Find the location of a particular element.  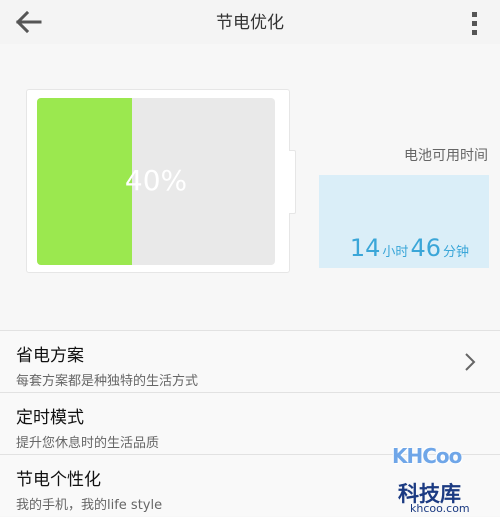

watermark-logo: KHCoo is located at coordinates (427, 456).